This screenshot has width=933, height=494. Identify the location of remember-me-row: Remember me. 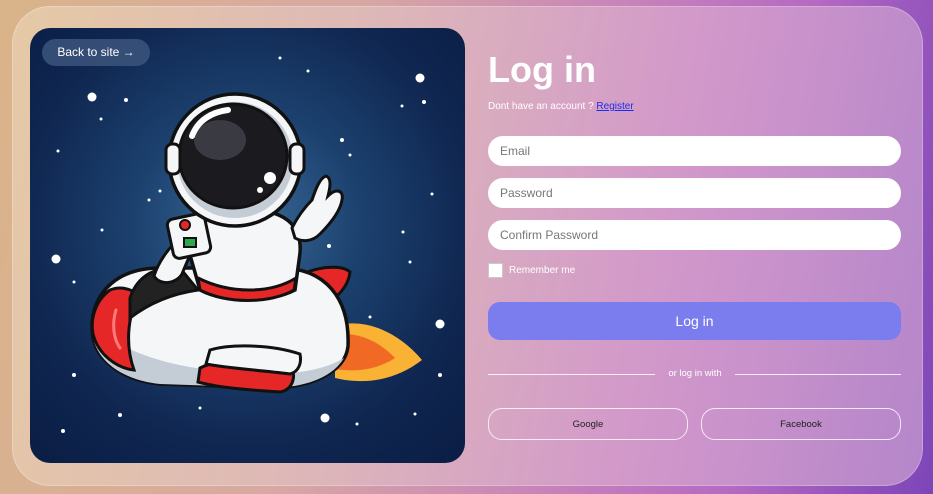
(531, 270).